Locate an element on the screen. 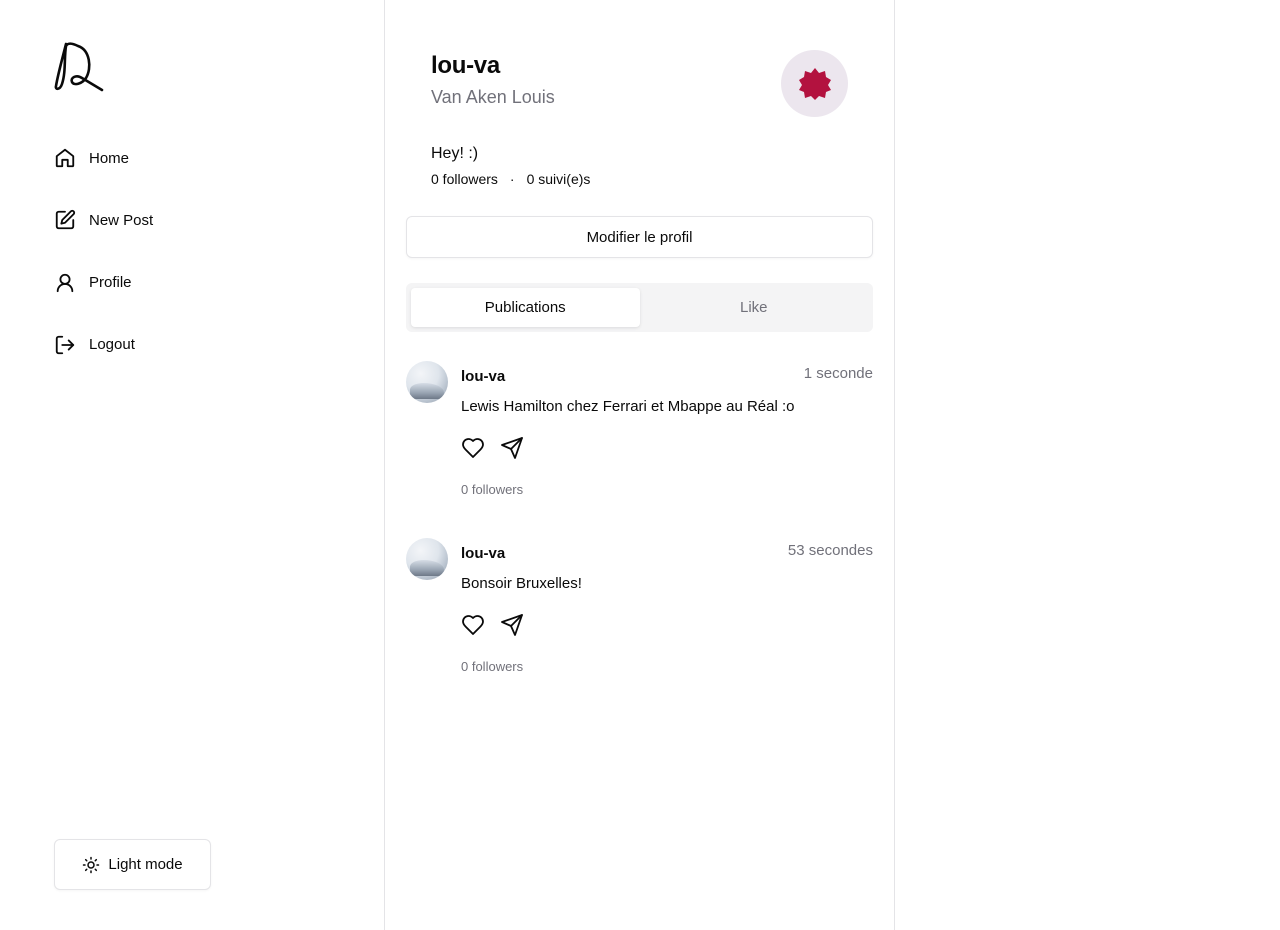  sun-icon is located at coordinates (91, 865).